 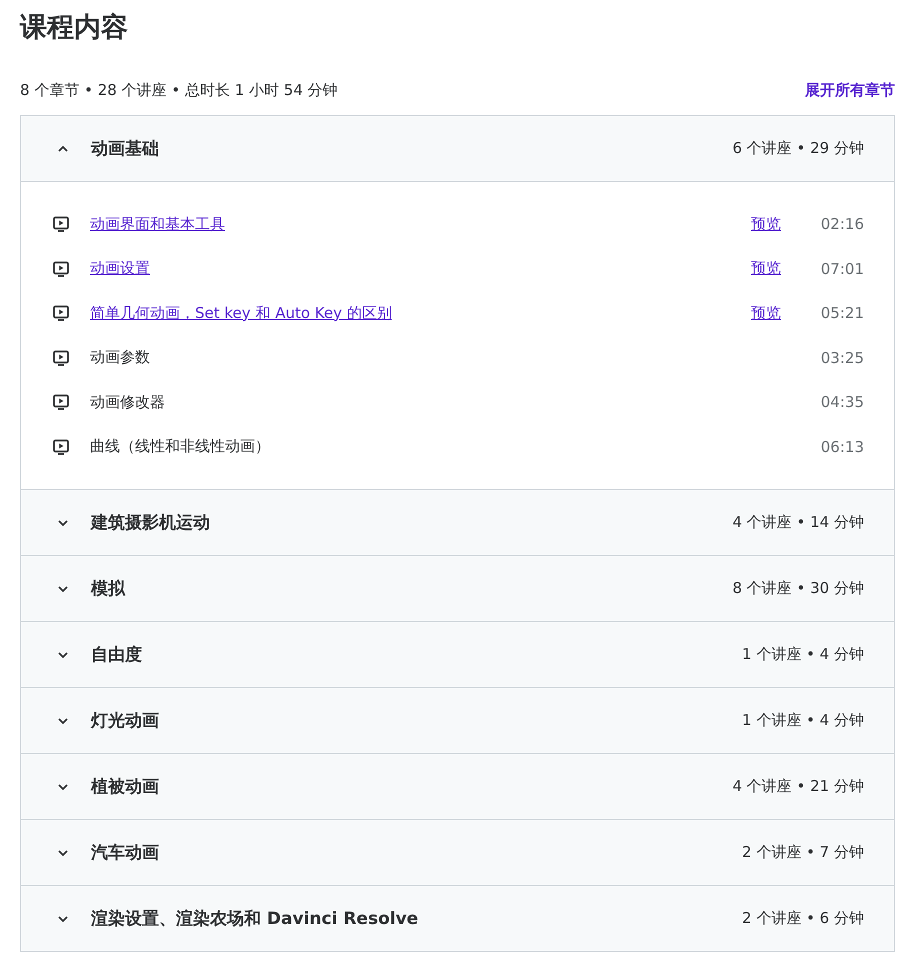 I want to click on section-title: 动画基础, so click(x=125, y=149).